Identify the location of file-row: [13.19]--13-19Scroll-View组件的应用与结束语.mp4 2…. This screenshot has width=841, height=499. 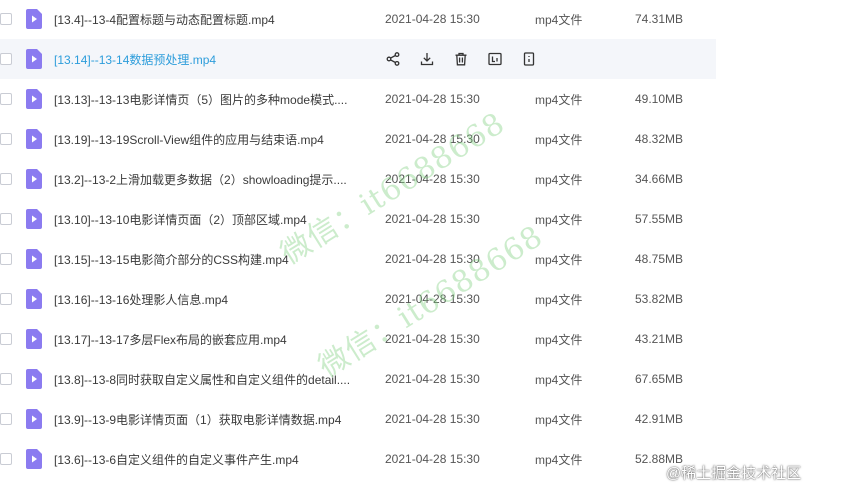
(420, 139).